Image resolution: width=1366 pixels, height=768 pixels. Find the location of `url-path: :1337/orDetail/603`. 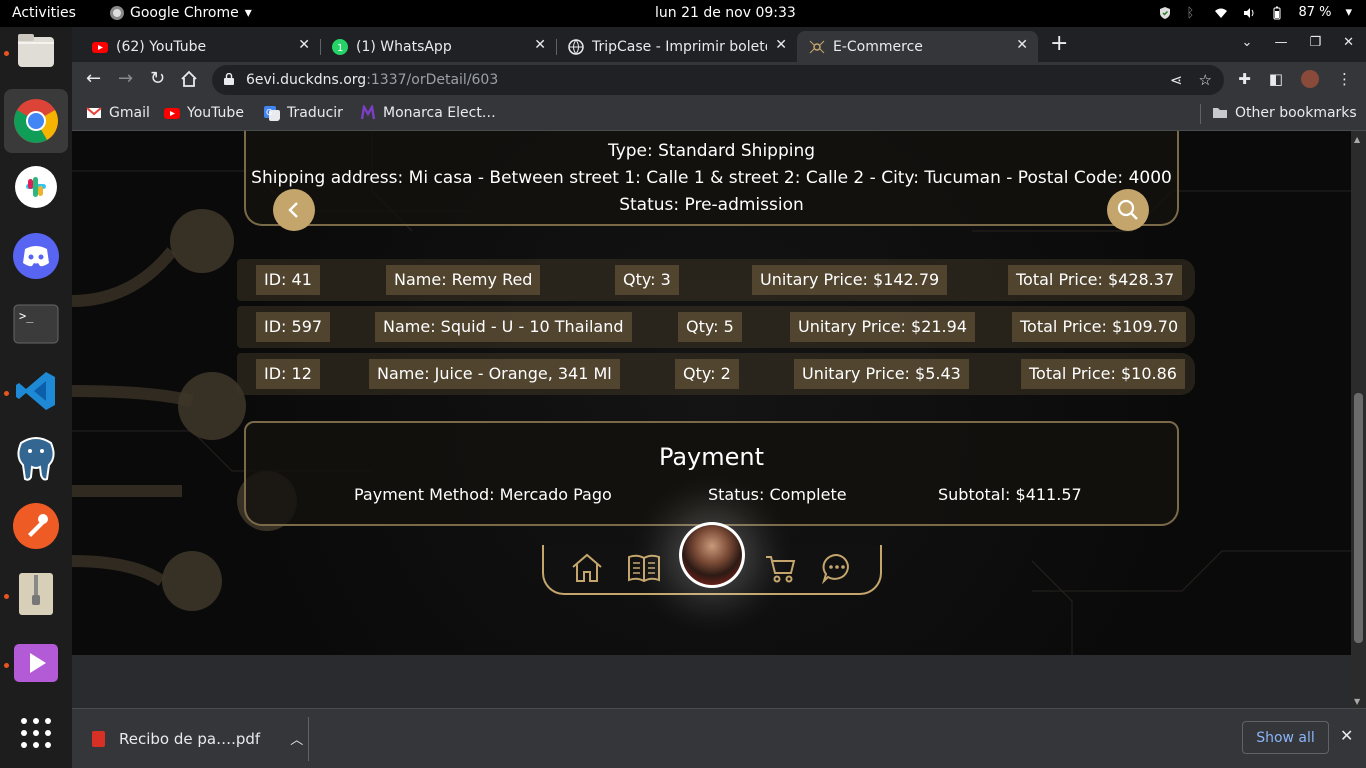

url-path: :1337/orDetail/603 is located at coordinates (432, 80).